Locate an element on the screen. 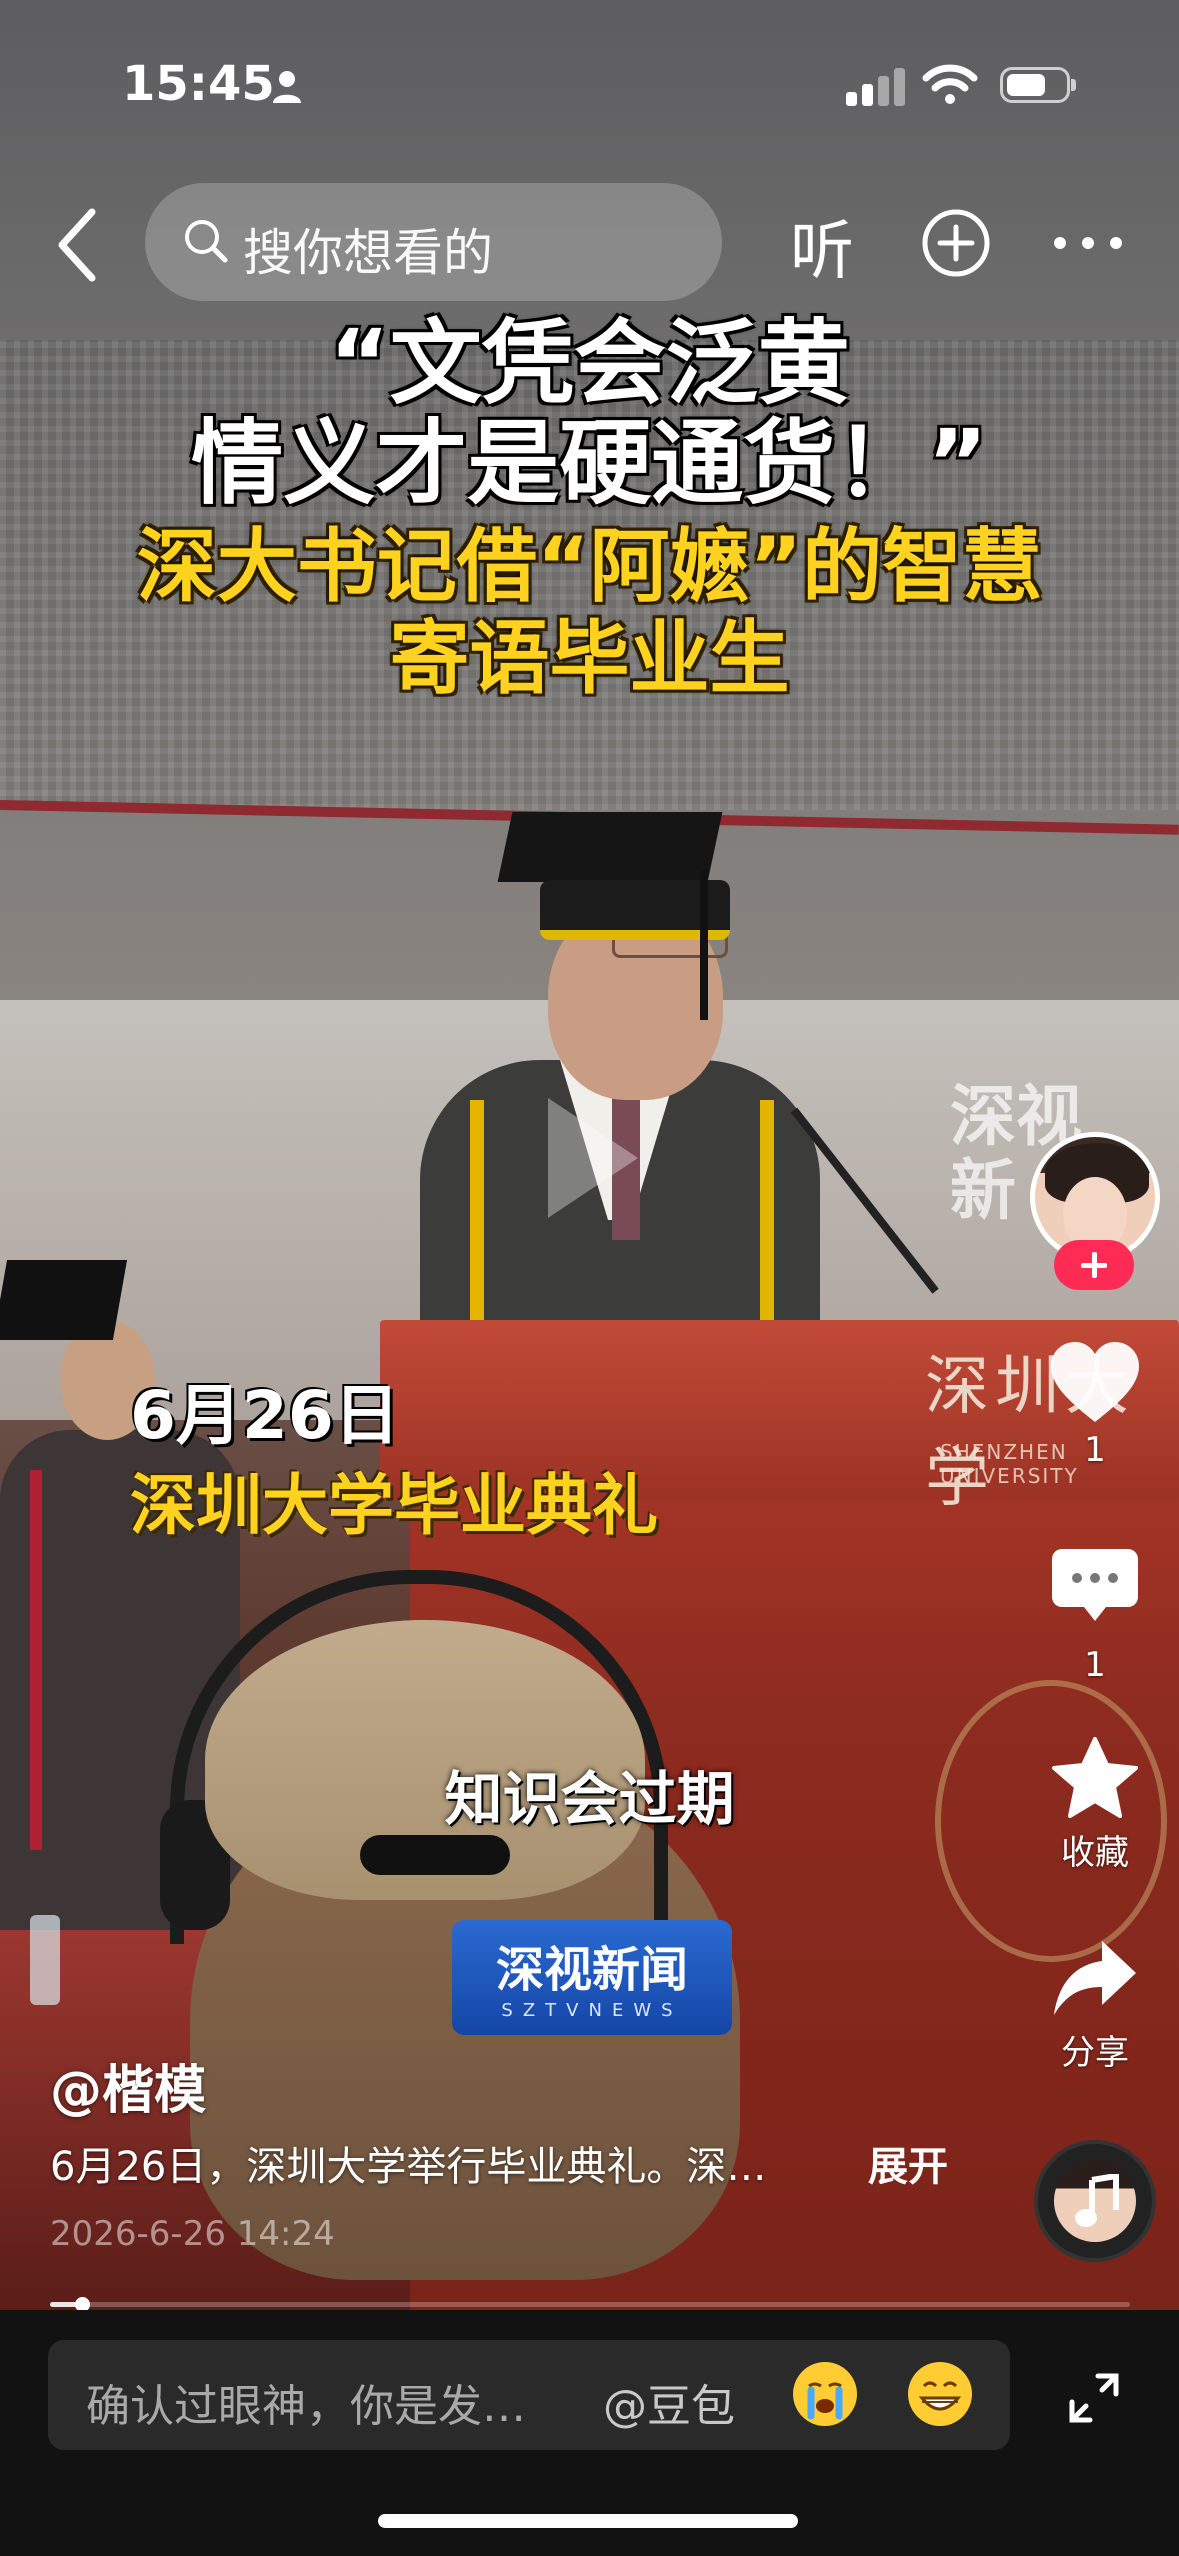  search-icon is located at coordinates (206, 241).